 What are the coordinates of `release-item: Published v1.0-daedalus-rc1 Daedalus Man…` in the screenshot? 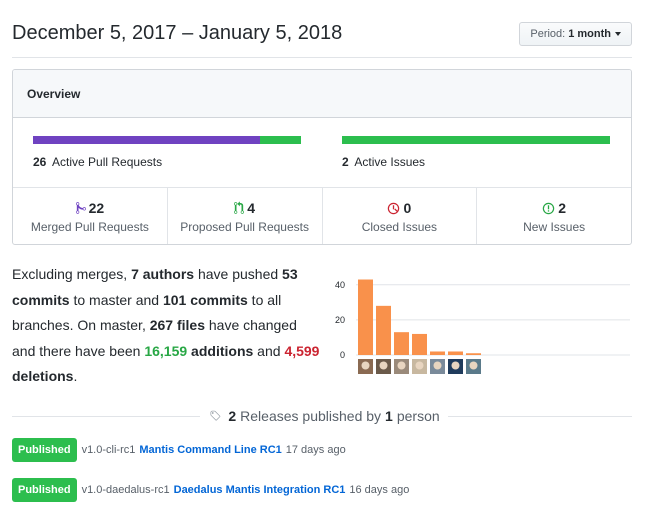 It's located at (210, 490).